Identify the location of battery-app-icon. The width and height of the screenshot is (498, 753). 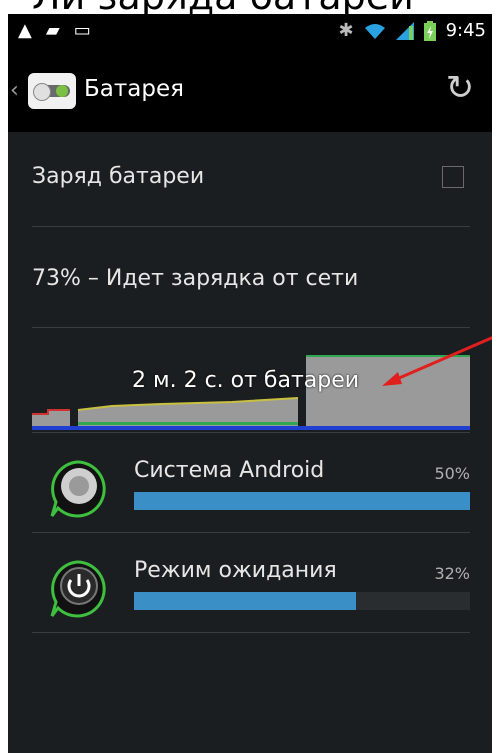
(52, 91).